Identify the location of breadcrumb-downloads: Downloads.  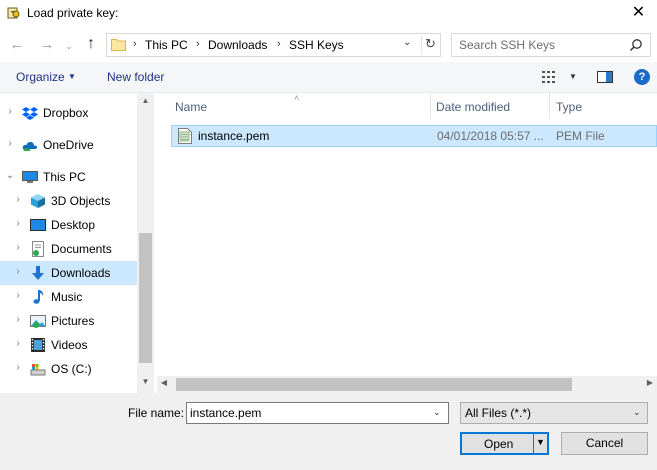
(237, 45).